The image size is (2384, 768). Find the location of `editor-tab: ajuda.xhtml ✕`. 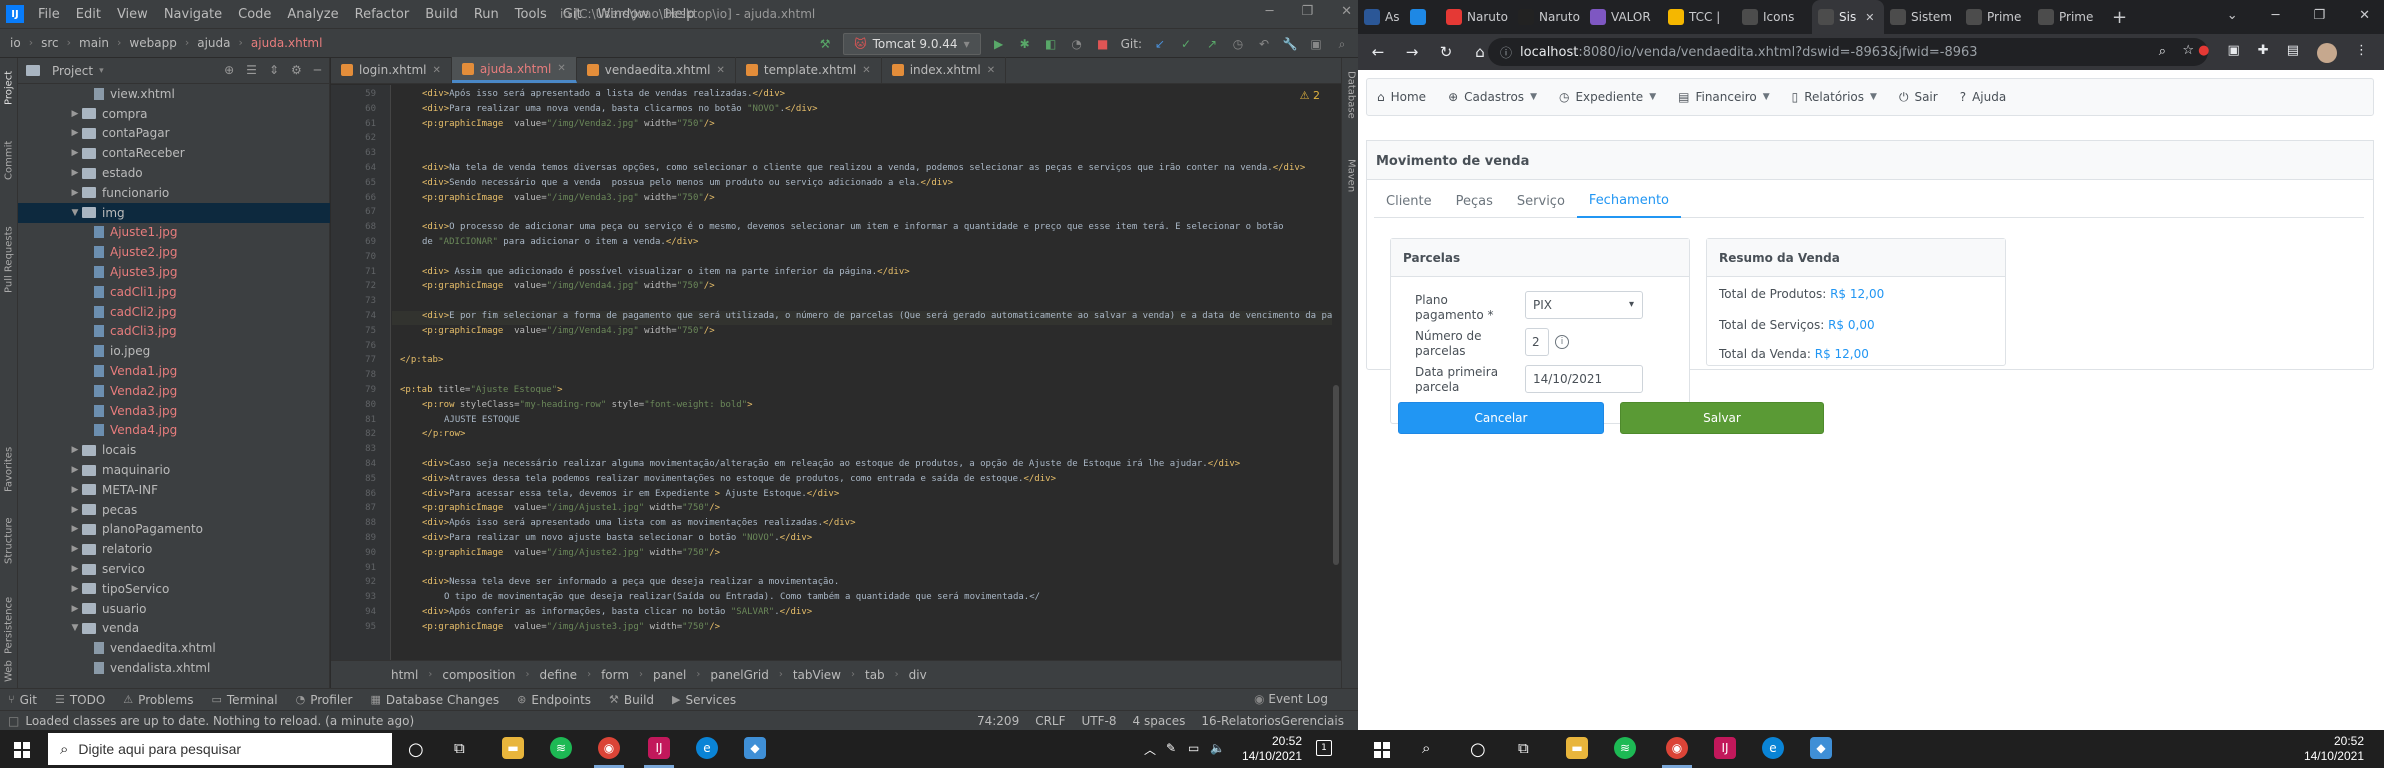

editor-tab: ajuda.xhtml ✕ is located at coordinates (514, 70).